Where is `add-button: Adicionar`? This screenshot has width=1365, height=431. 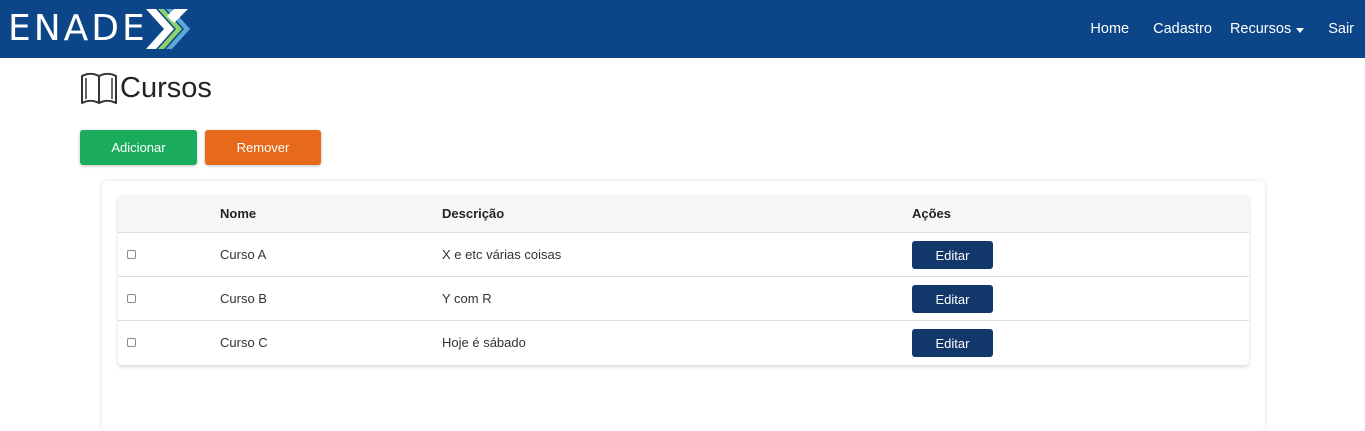
add-button: Adicionar is located at coordinates (138, 147).